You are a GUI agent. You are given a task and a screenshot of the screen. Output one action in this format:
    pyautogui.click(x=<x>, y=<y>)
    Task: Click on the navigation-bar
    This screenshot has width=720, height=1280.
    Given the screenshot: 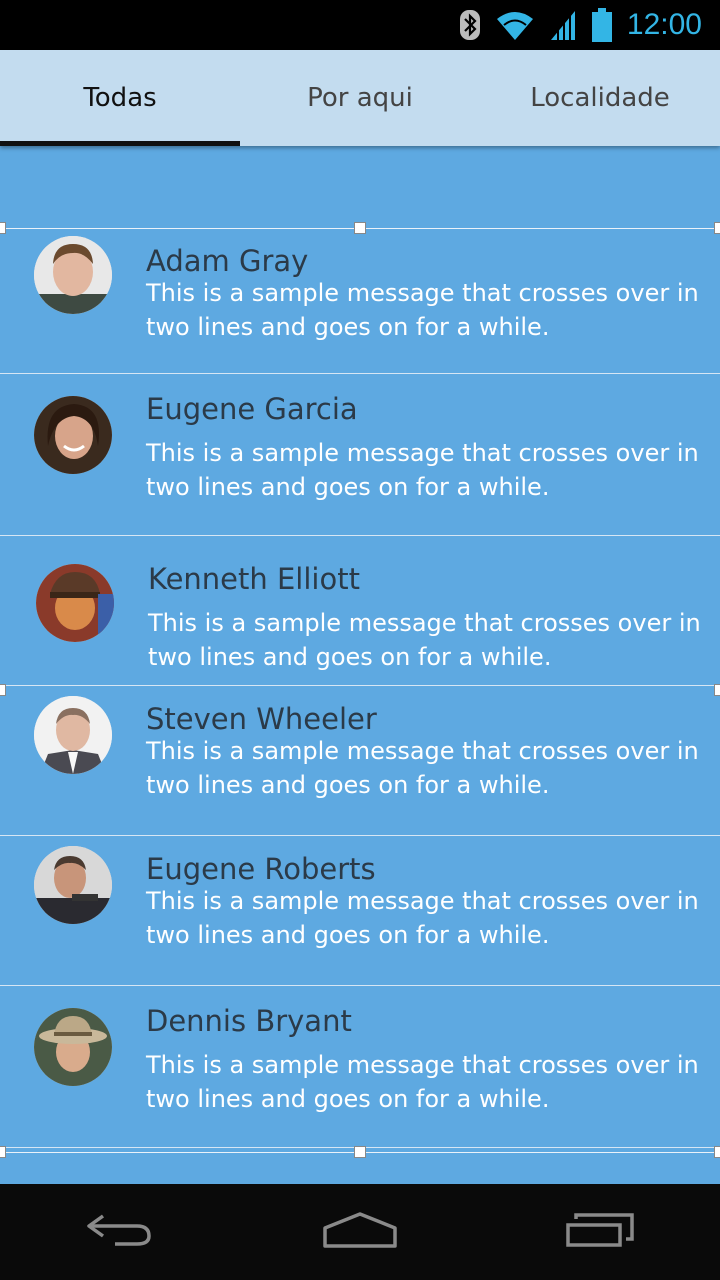 What is the action you would take?
    pyautogui.click(x=360, y=1232)
    